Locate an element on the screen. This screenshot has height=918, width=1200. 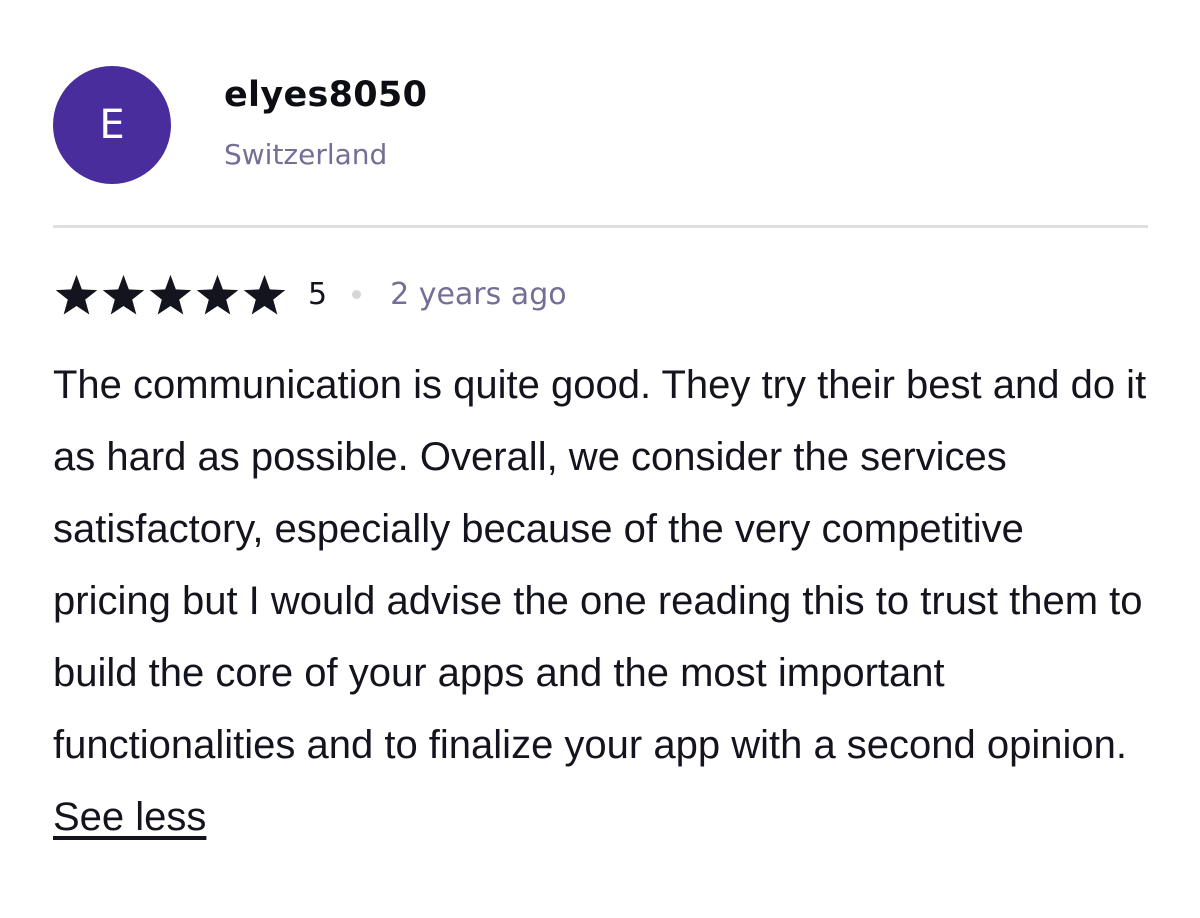
separator-dot is located at coordinates (357, 294).